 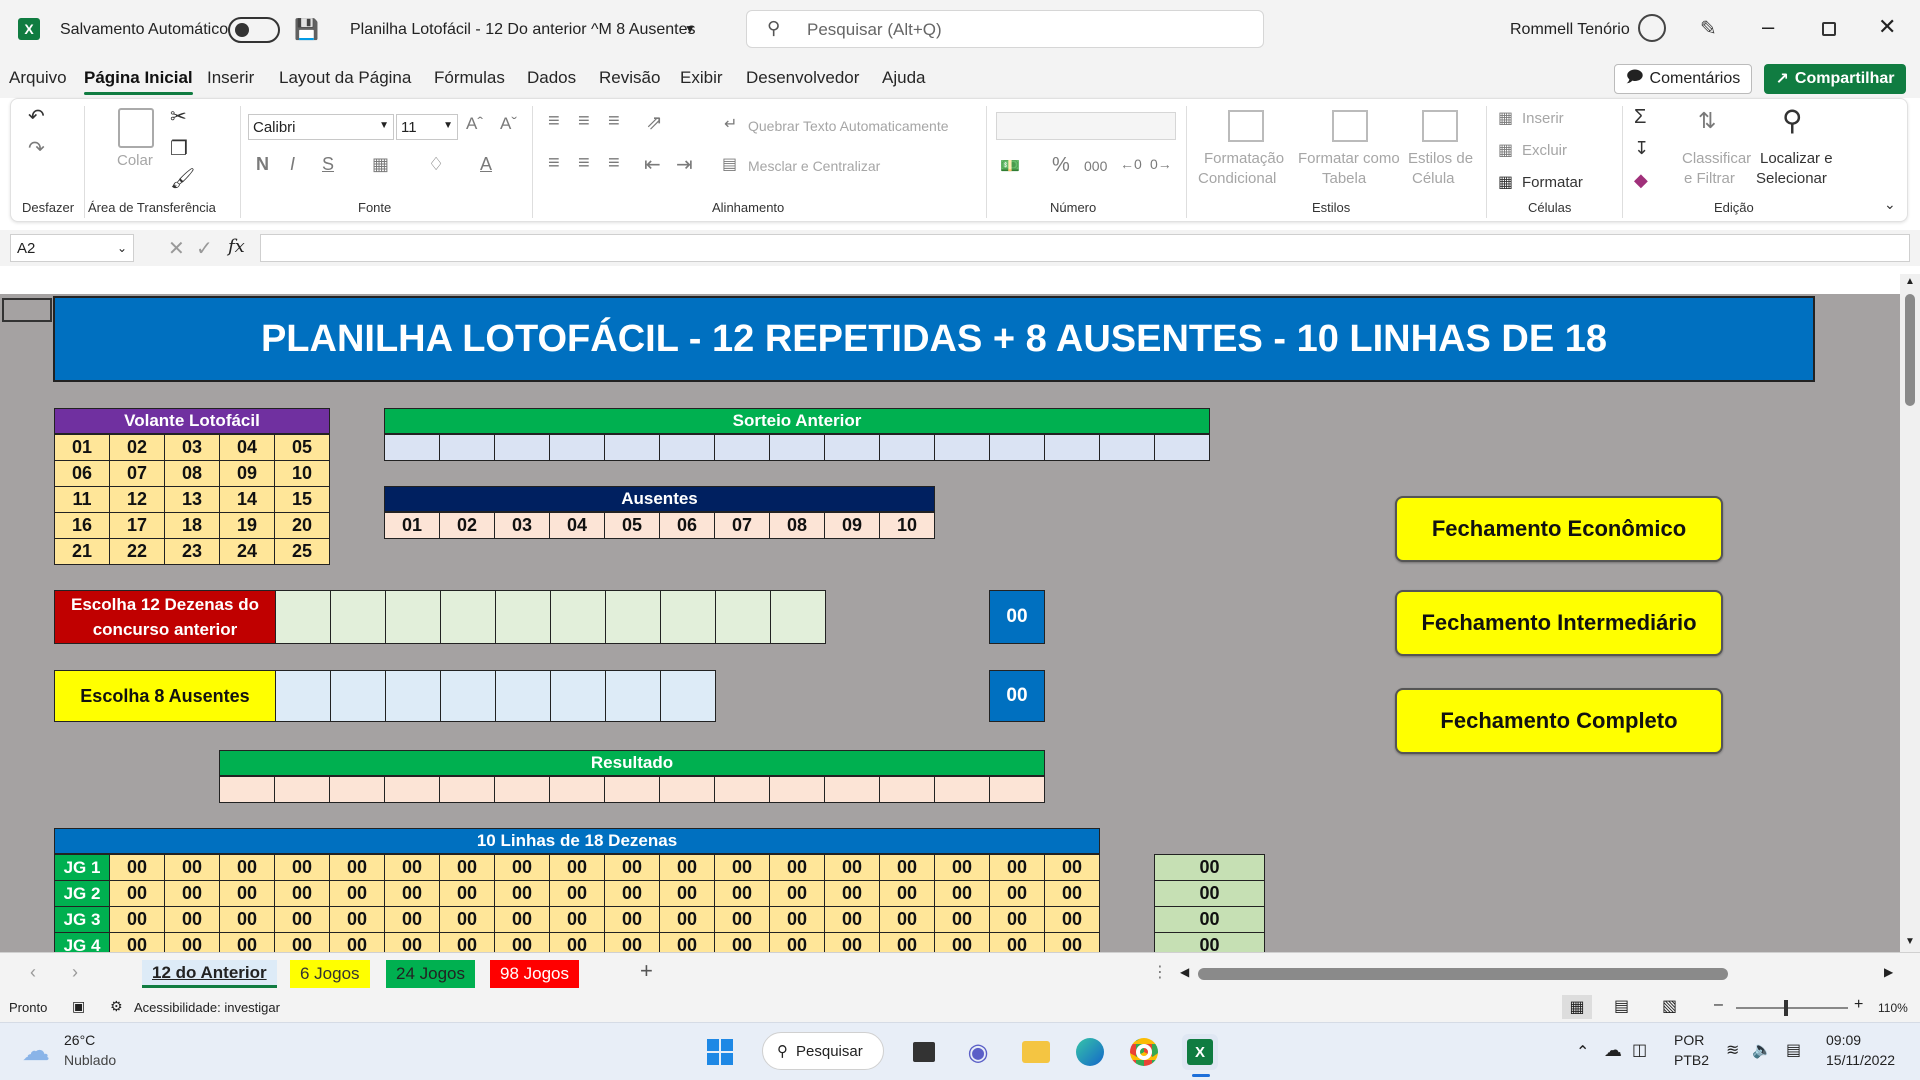 What do you see at coordinates (1691, 1060) in the screenshot?
I see `lang-line2: PTB2` at bounding box center [1691, 1060].